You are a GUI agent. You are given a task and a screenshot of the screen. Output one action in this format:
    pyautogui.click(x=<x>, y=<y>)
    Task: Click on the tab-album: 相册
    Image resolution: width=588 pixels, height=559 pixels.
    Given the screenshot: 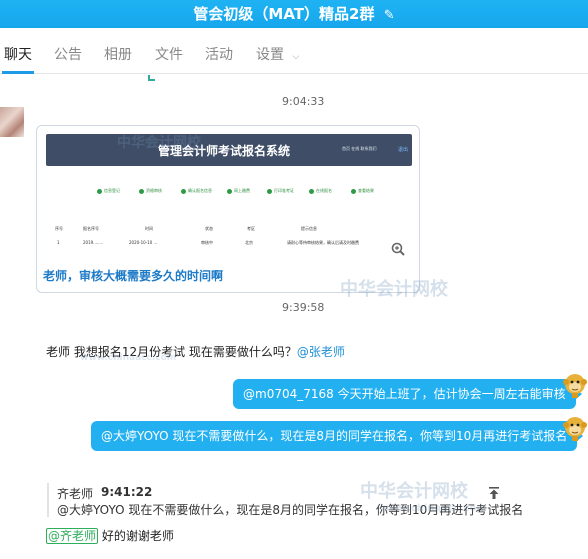 What is the action you would take?
    pyautogui.click(x=118, y=54)
    